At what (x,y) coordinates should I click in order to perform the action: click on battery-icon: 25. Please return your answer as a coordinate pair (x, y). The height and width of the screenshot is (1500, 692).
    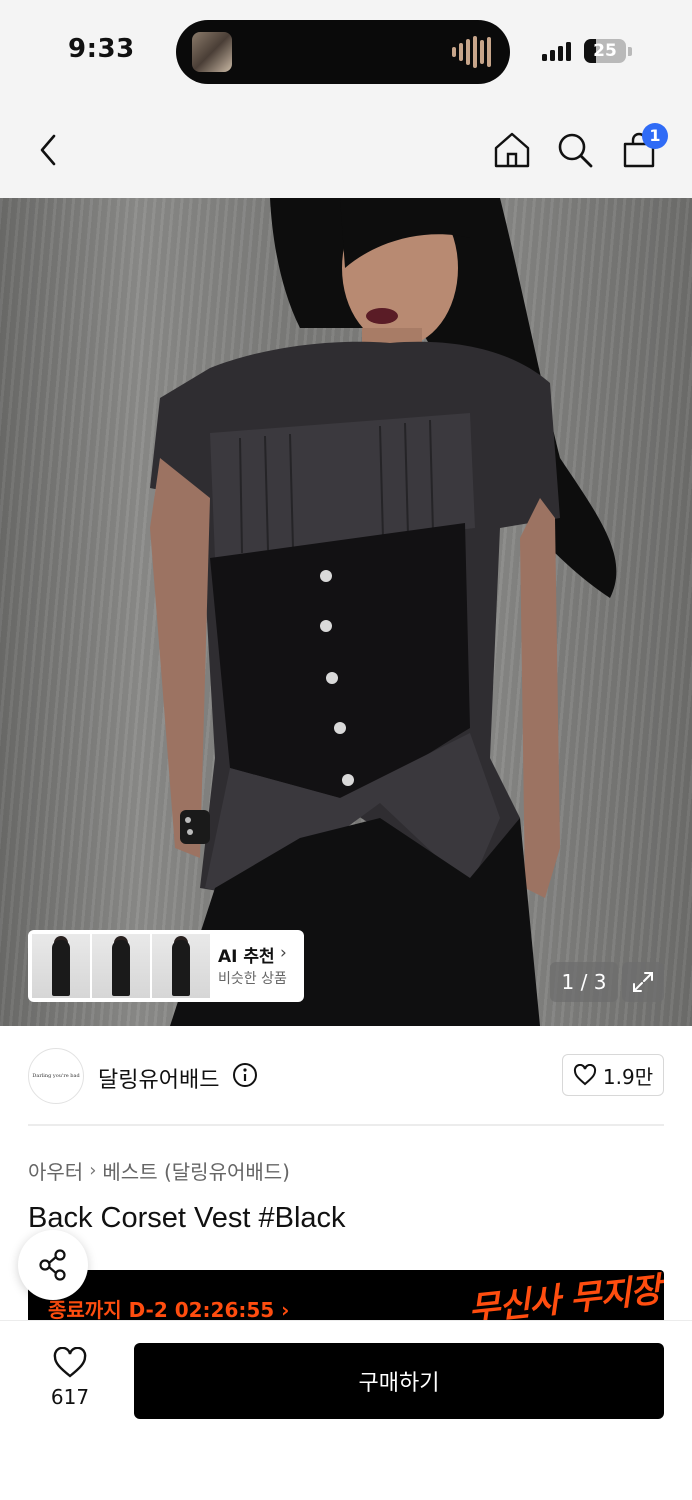
    Looking at the image, I should click on (605, 51).